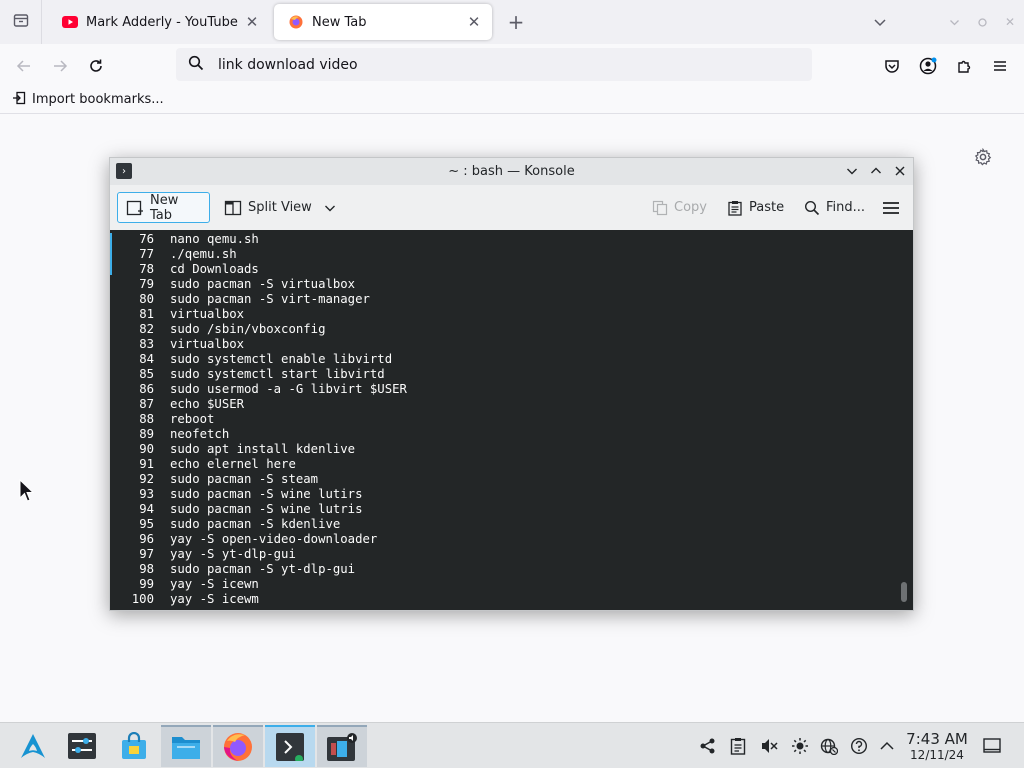 The height and width of the screenshot is (768, 1024). Describe the element at coordinates (214, 239) in the screenshot. I see `history-command: nano qemu.sh` at that location.